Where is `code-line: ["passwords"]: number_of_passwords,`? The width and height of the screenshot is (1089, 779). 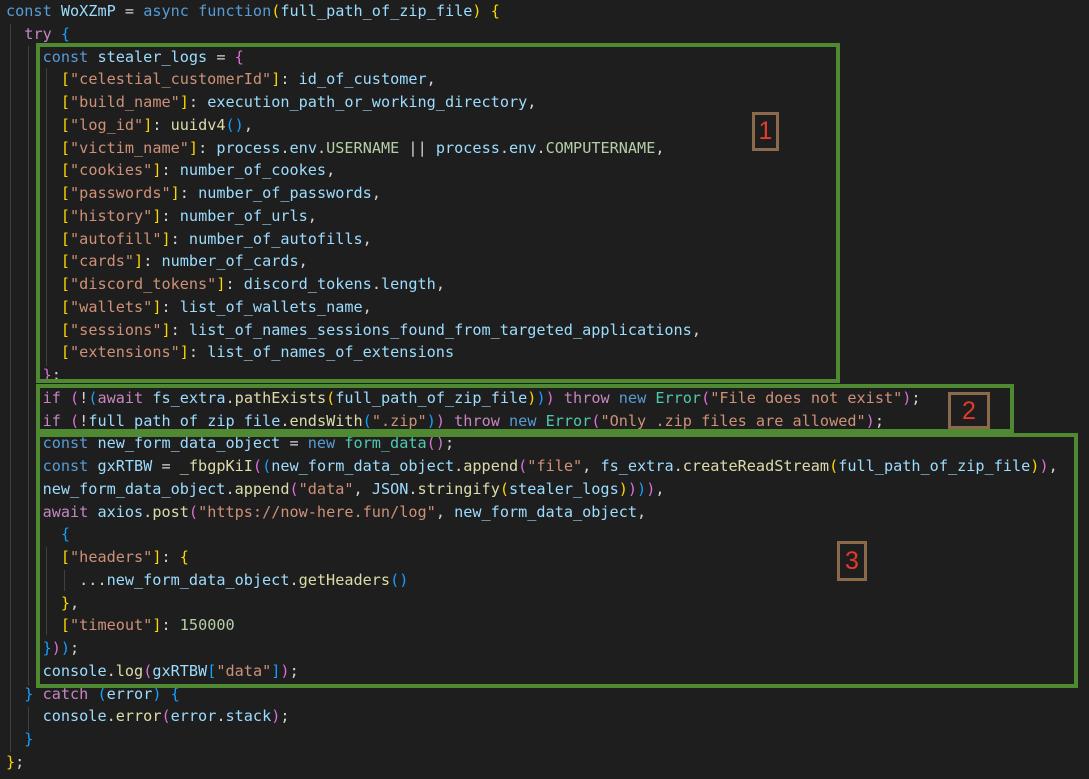
code-line: ["passwords"]: number_of_passwords, is located at coordinates (193, 193).